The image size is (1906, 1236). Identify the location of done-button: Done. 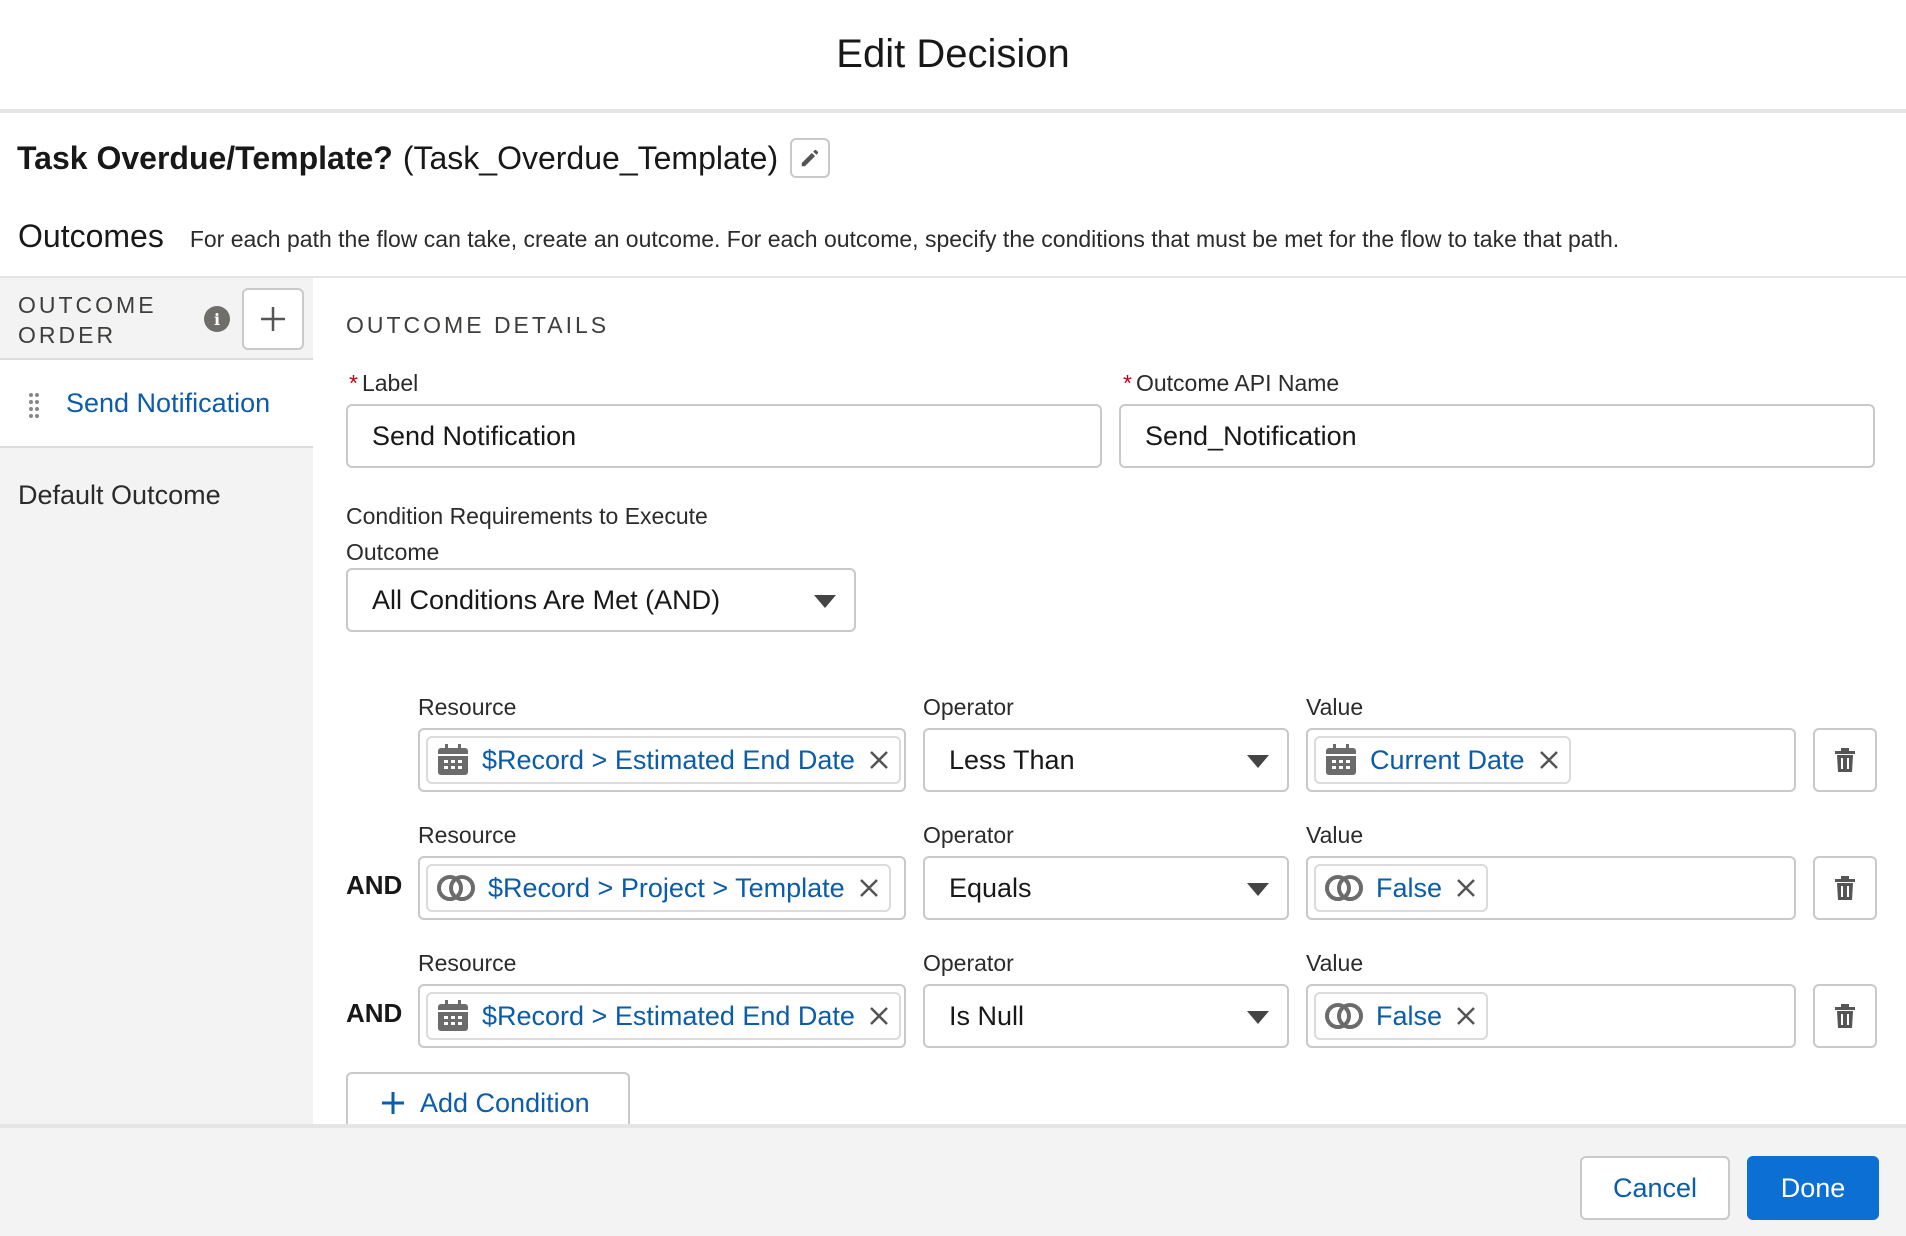
(1813, 1188).